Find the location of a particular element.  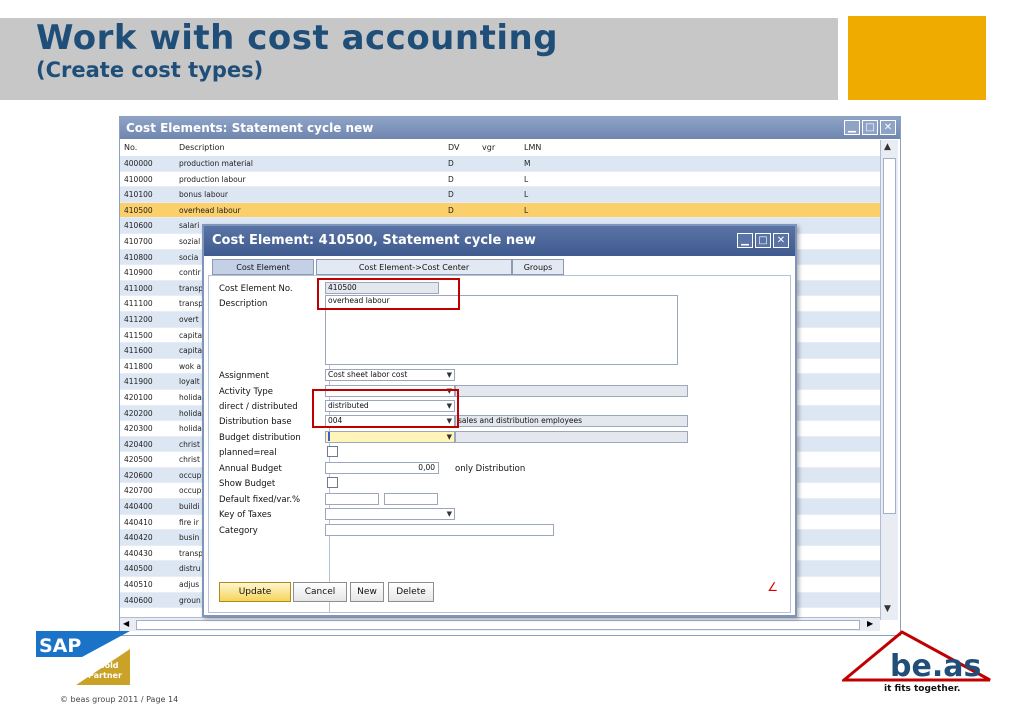

cell-no: 440410 is located at coordinates (138, 522).